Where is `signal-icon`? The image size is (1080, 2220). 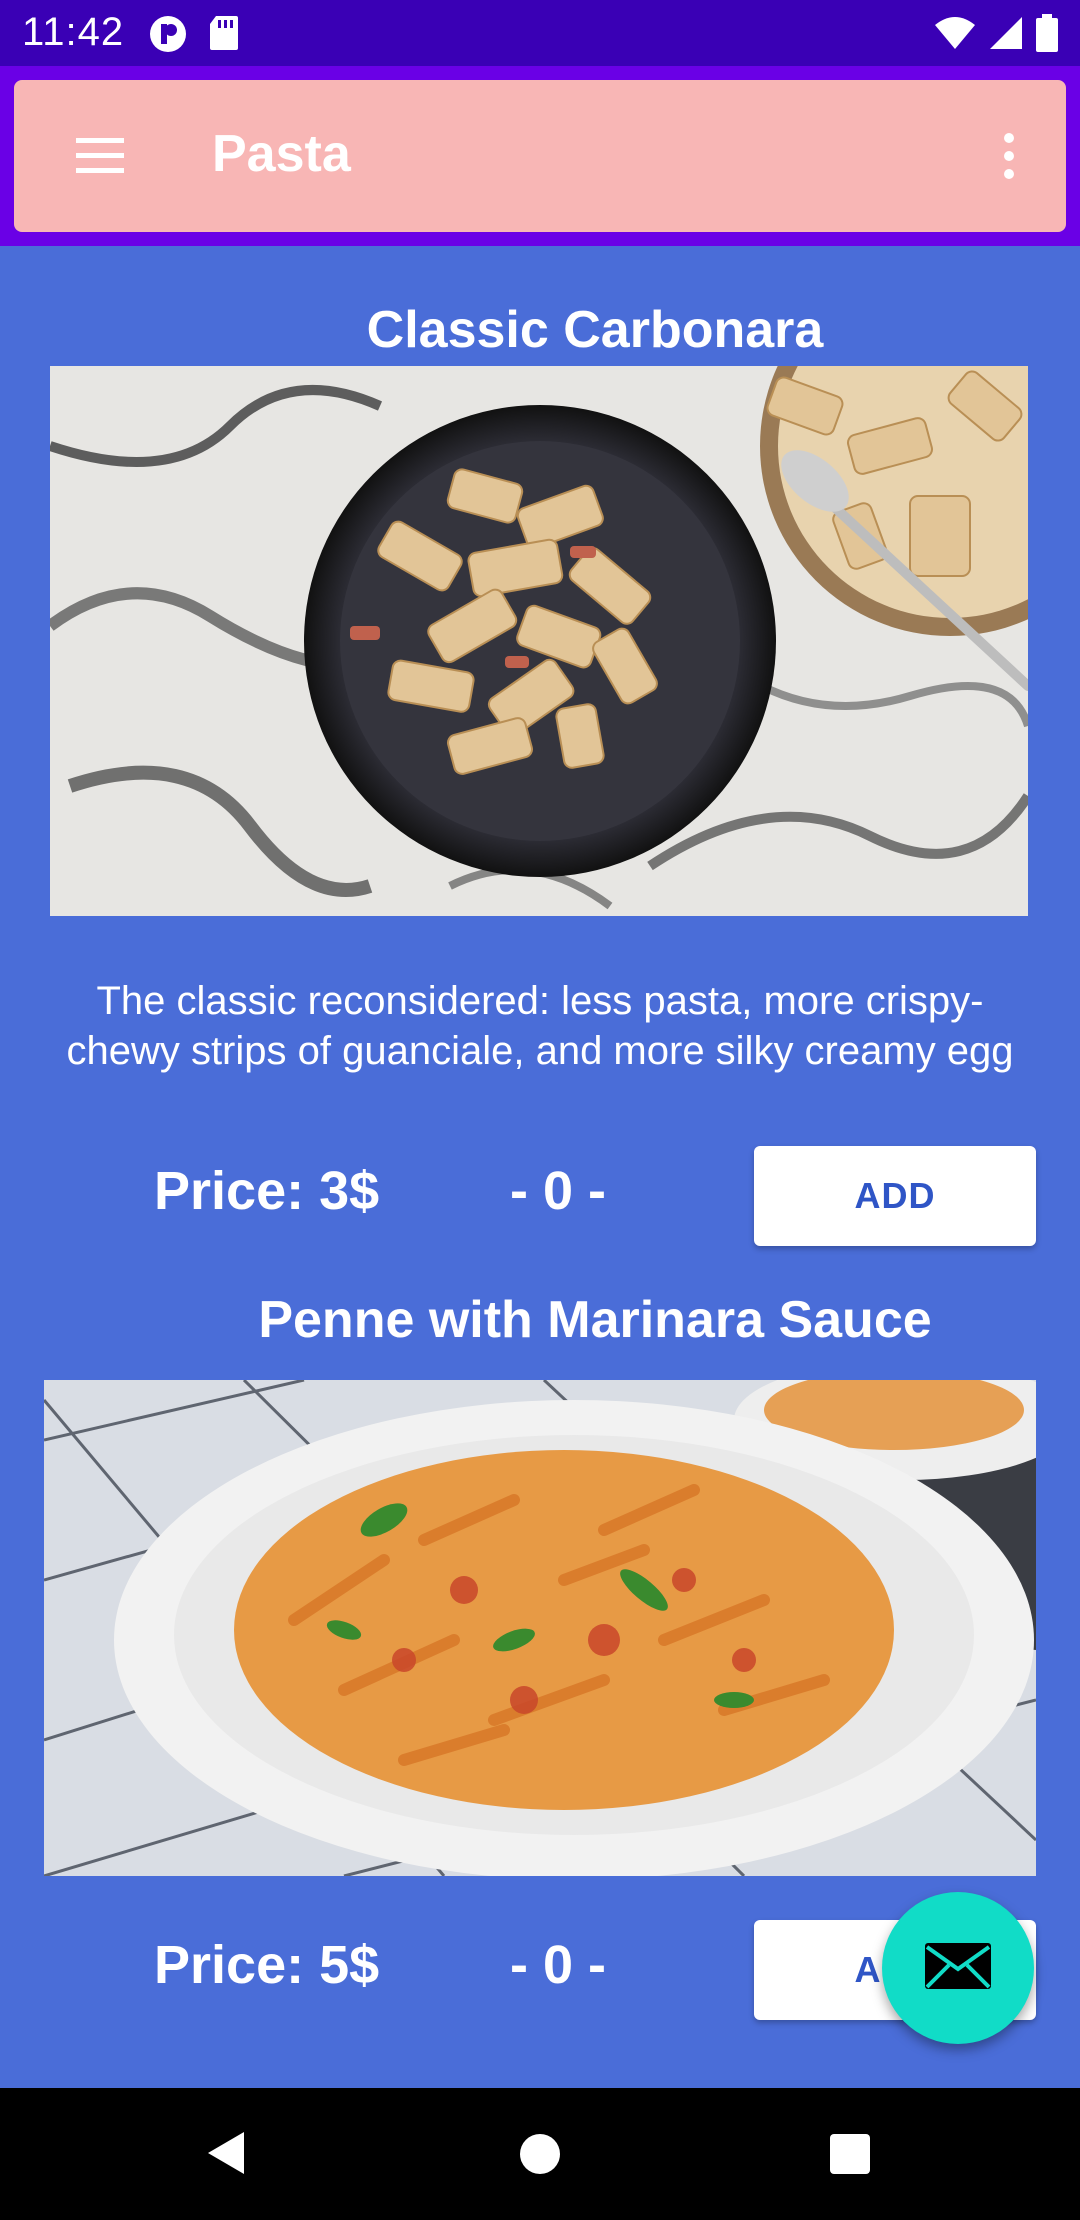 signal-icon is located at coordinates (1006, 35).